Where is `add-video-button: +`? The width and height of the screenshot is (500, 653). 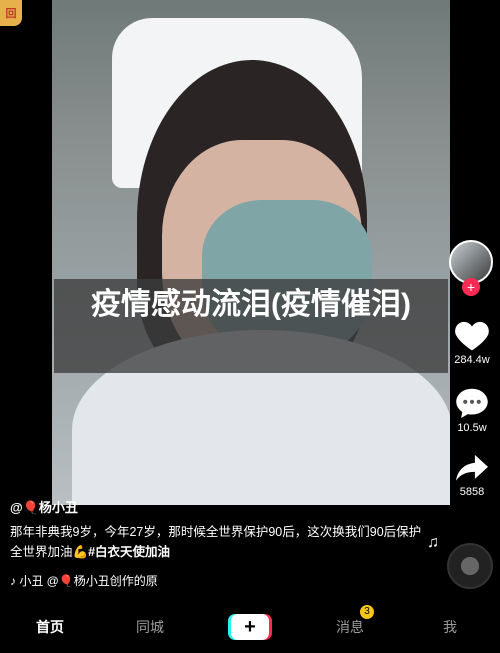 add-video-button: + is located at coordinates (250, 626).